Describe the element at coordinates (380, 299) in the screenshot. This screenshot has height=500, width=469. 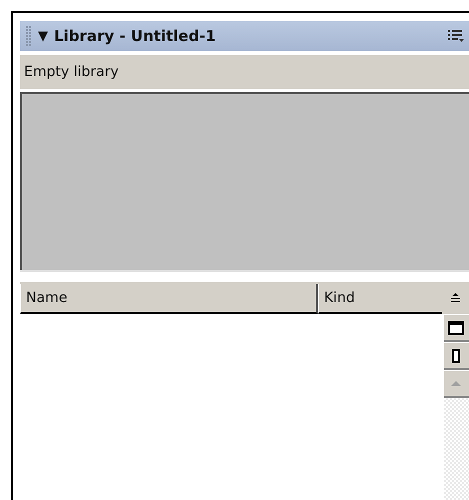
I see `column-header: Kind` at that location.